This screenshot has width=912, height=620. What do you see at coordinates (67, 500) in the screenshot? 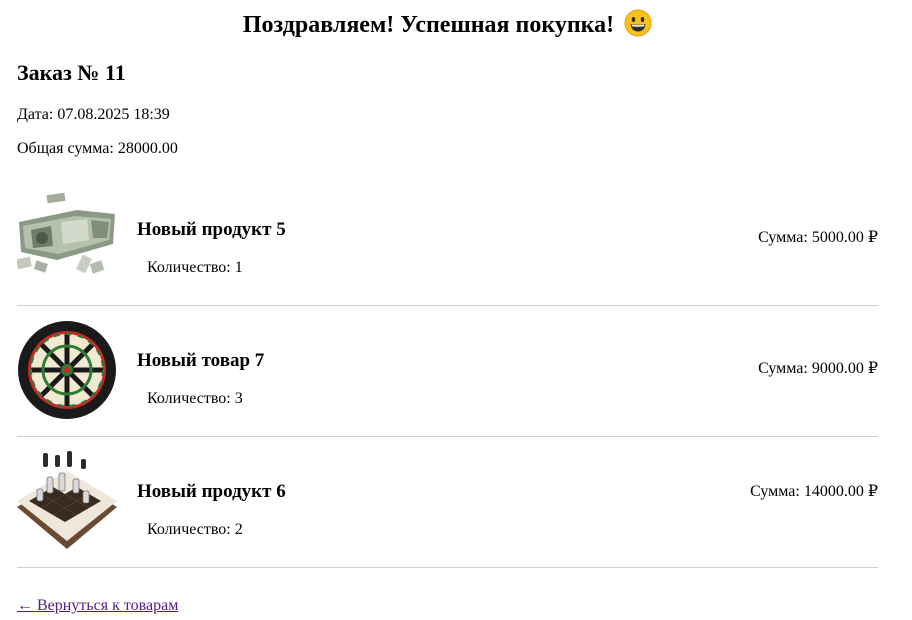
I see `chess-board-image` at bounding box center [67, 500].